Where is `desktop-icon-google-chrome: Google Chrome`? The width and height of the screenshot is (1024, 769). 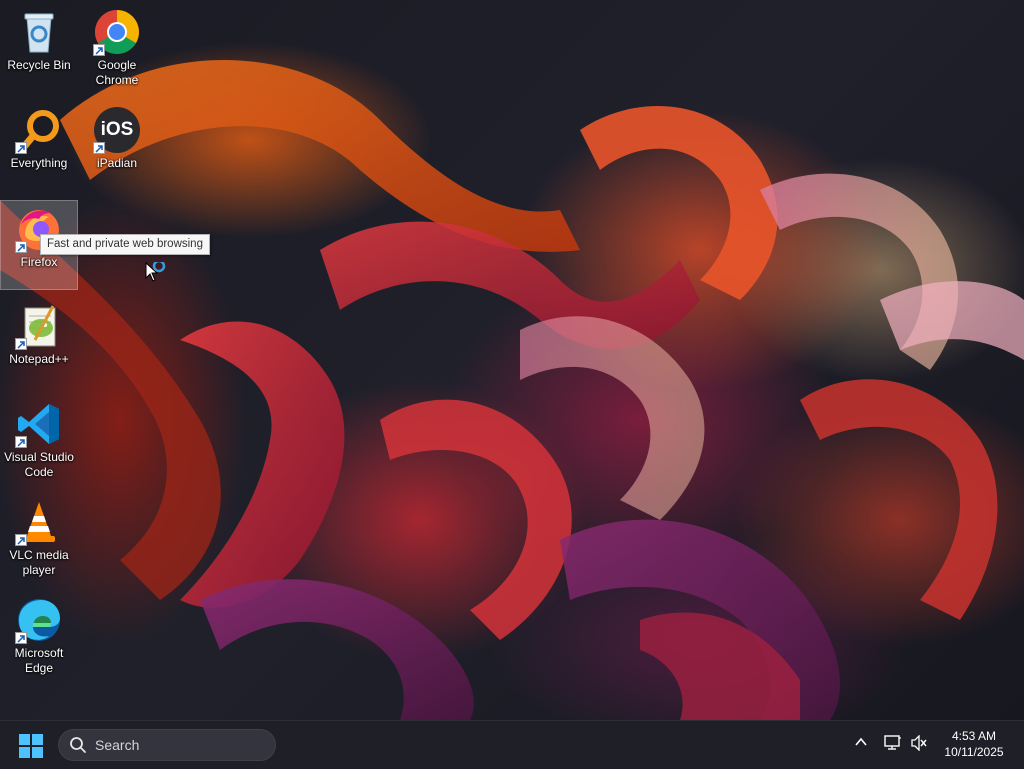
desktop-icon-google-chrome: Google Chrome is located at coordinates (117, 49).